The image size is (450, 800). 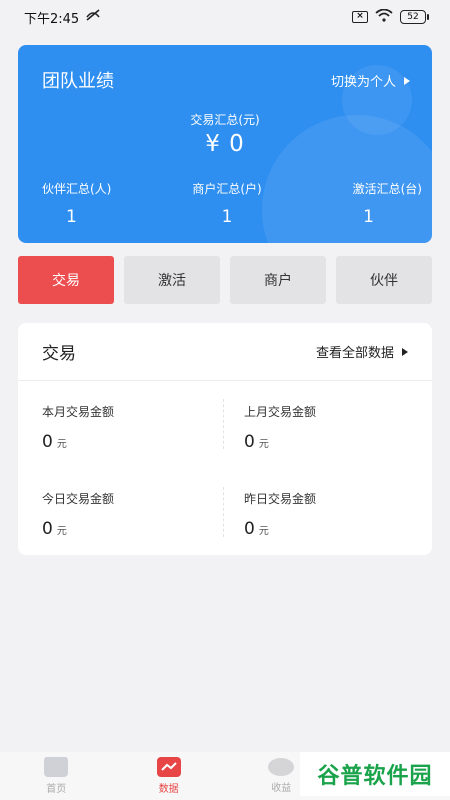 I want to click on team-card-title: 团队业绩, so click(x=78, y=81).